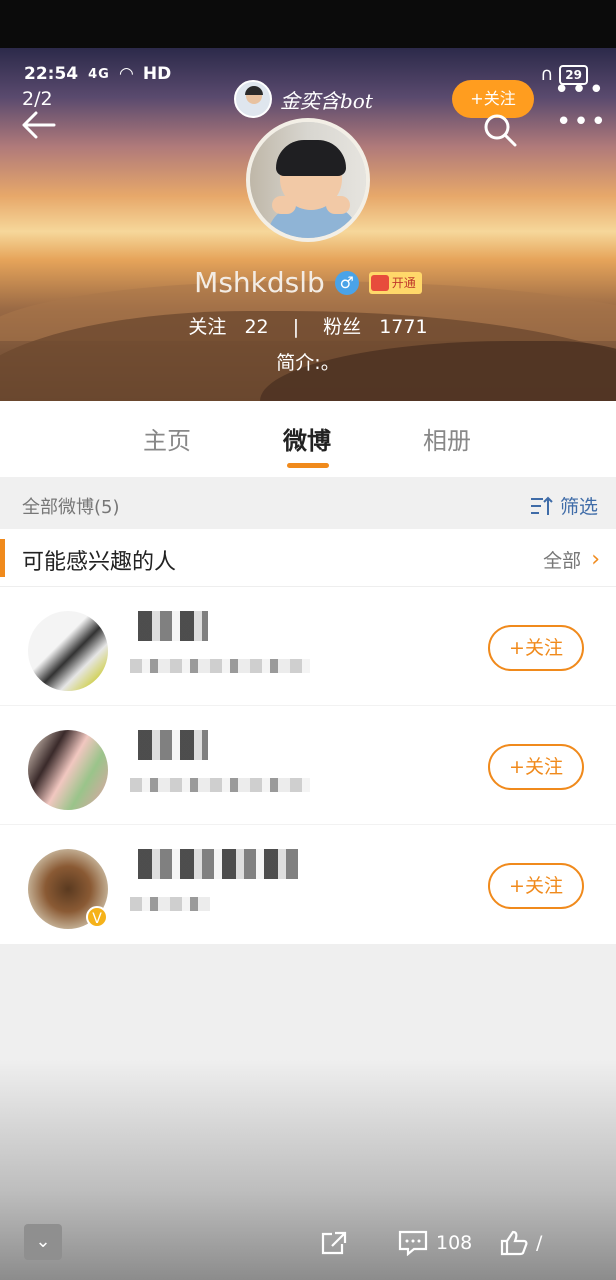 Image resolution: width=616 pixels, height=1280 pixels. I want to click on suggestions-all-link: 全部 ›, so click(571, 559).